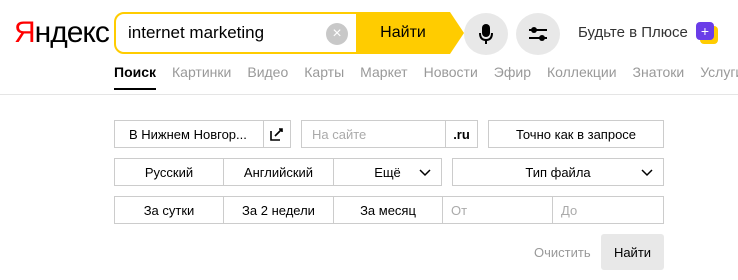 The image size is (738, 280). What do you see at coordinates (403, 33) in the screenshot?
I see `search-submit-button: Найти` at bounding box center [403, 33].